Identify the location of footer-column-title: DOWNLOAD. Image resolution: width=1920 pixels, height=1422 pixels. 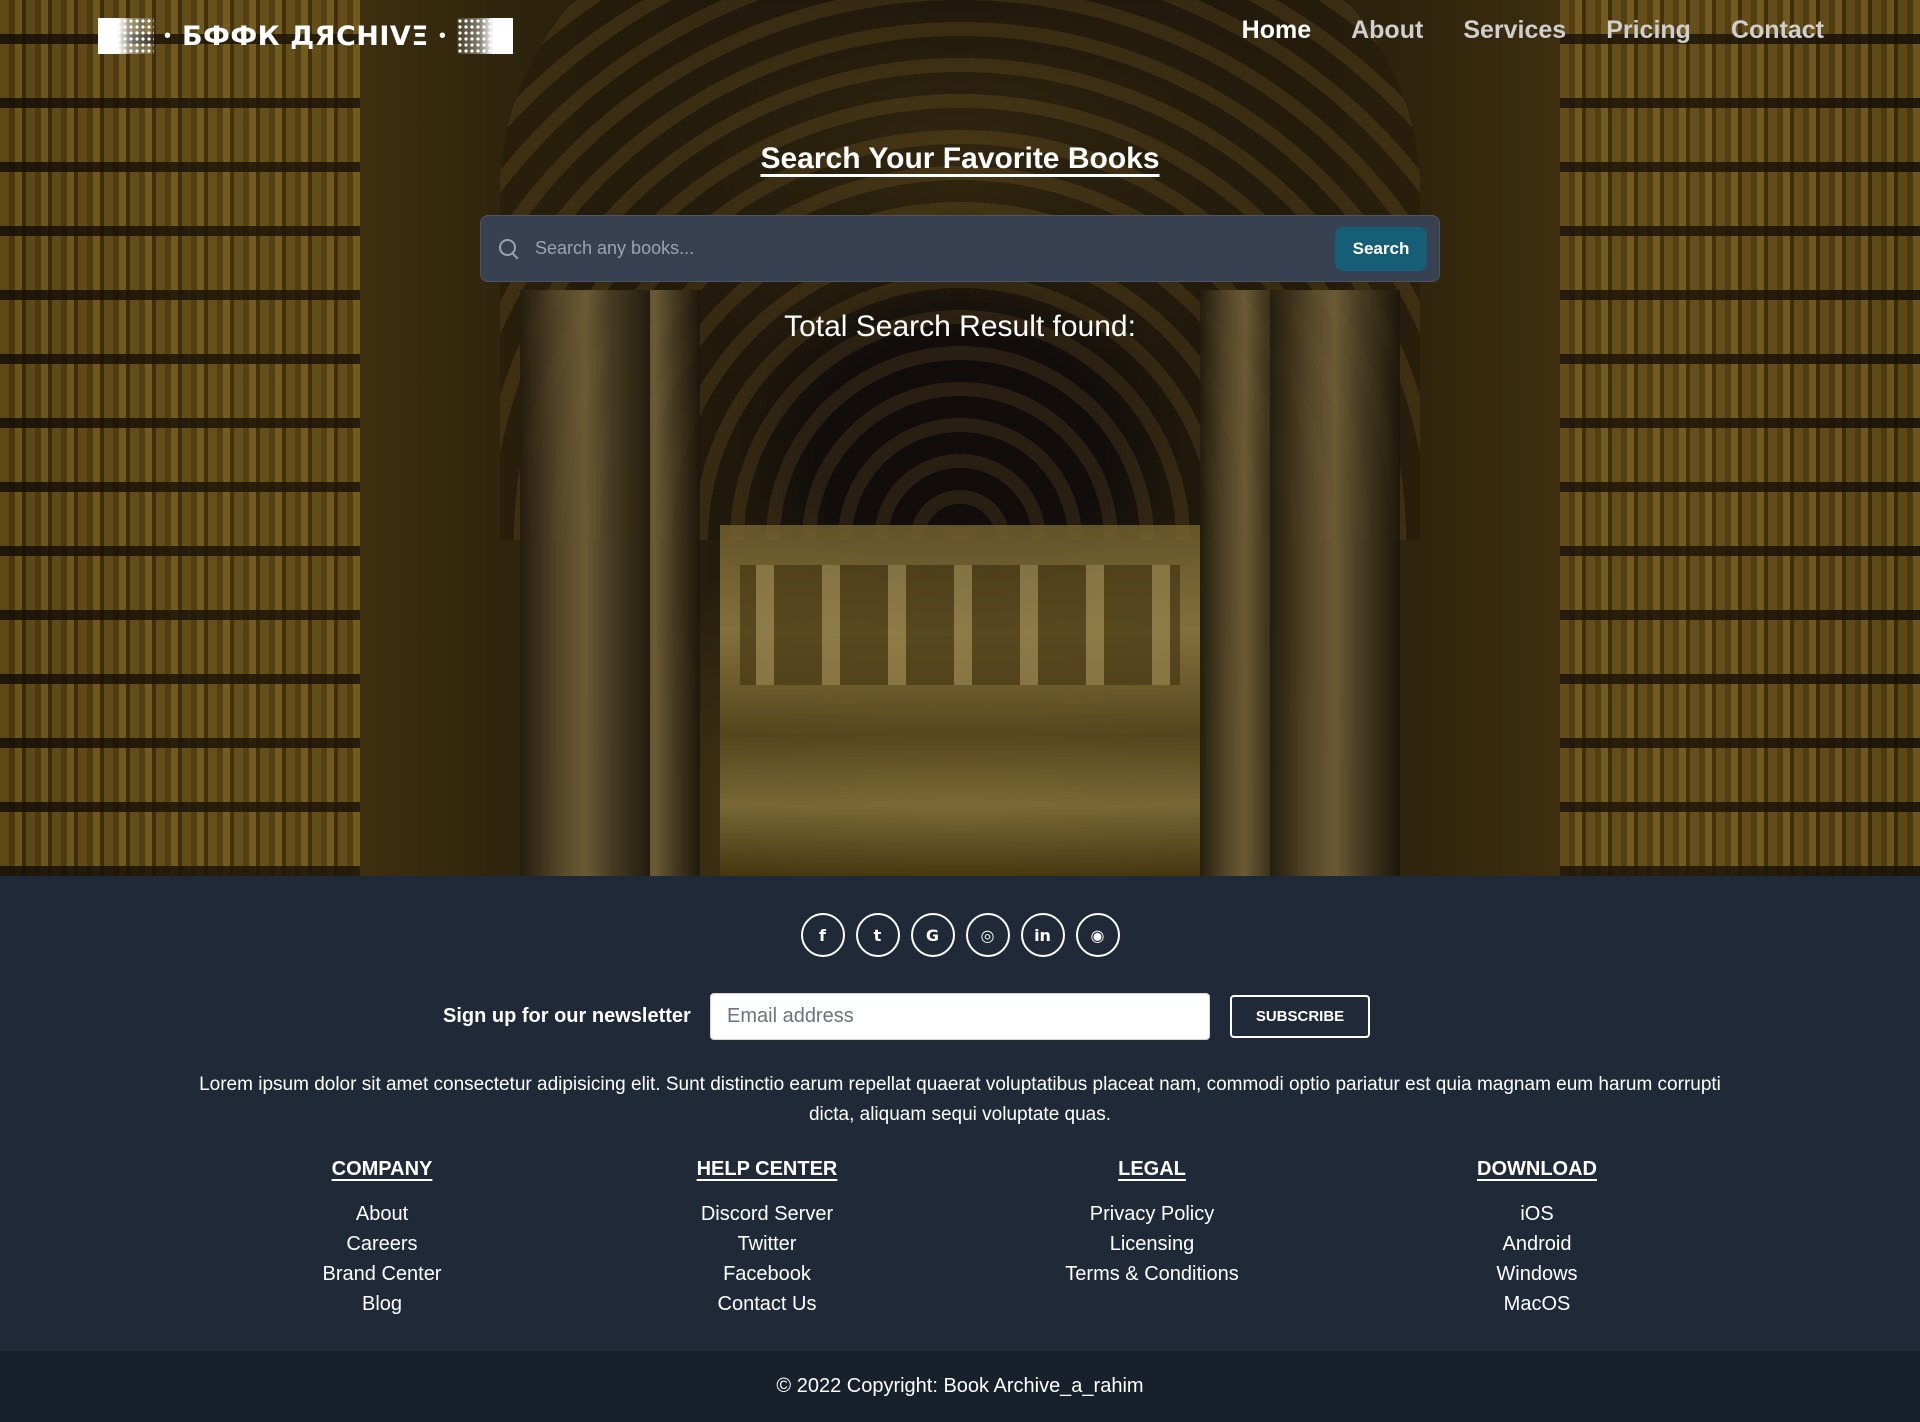
(1537, 1169).